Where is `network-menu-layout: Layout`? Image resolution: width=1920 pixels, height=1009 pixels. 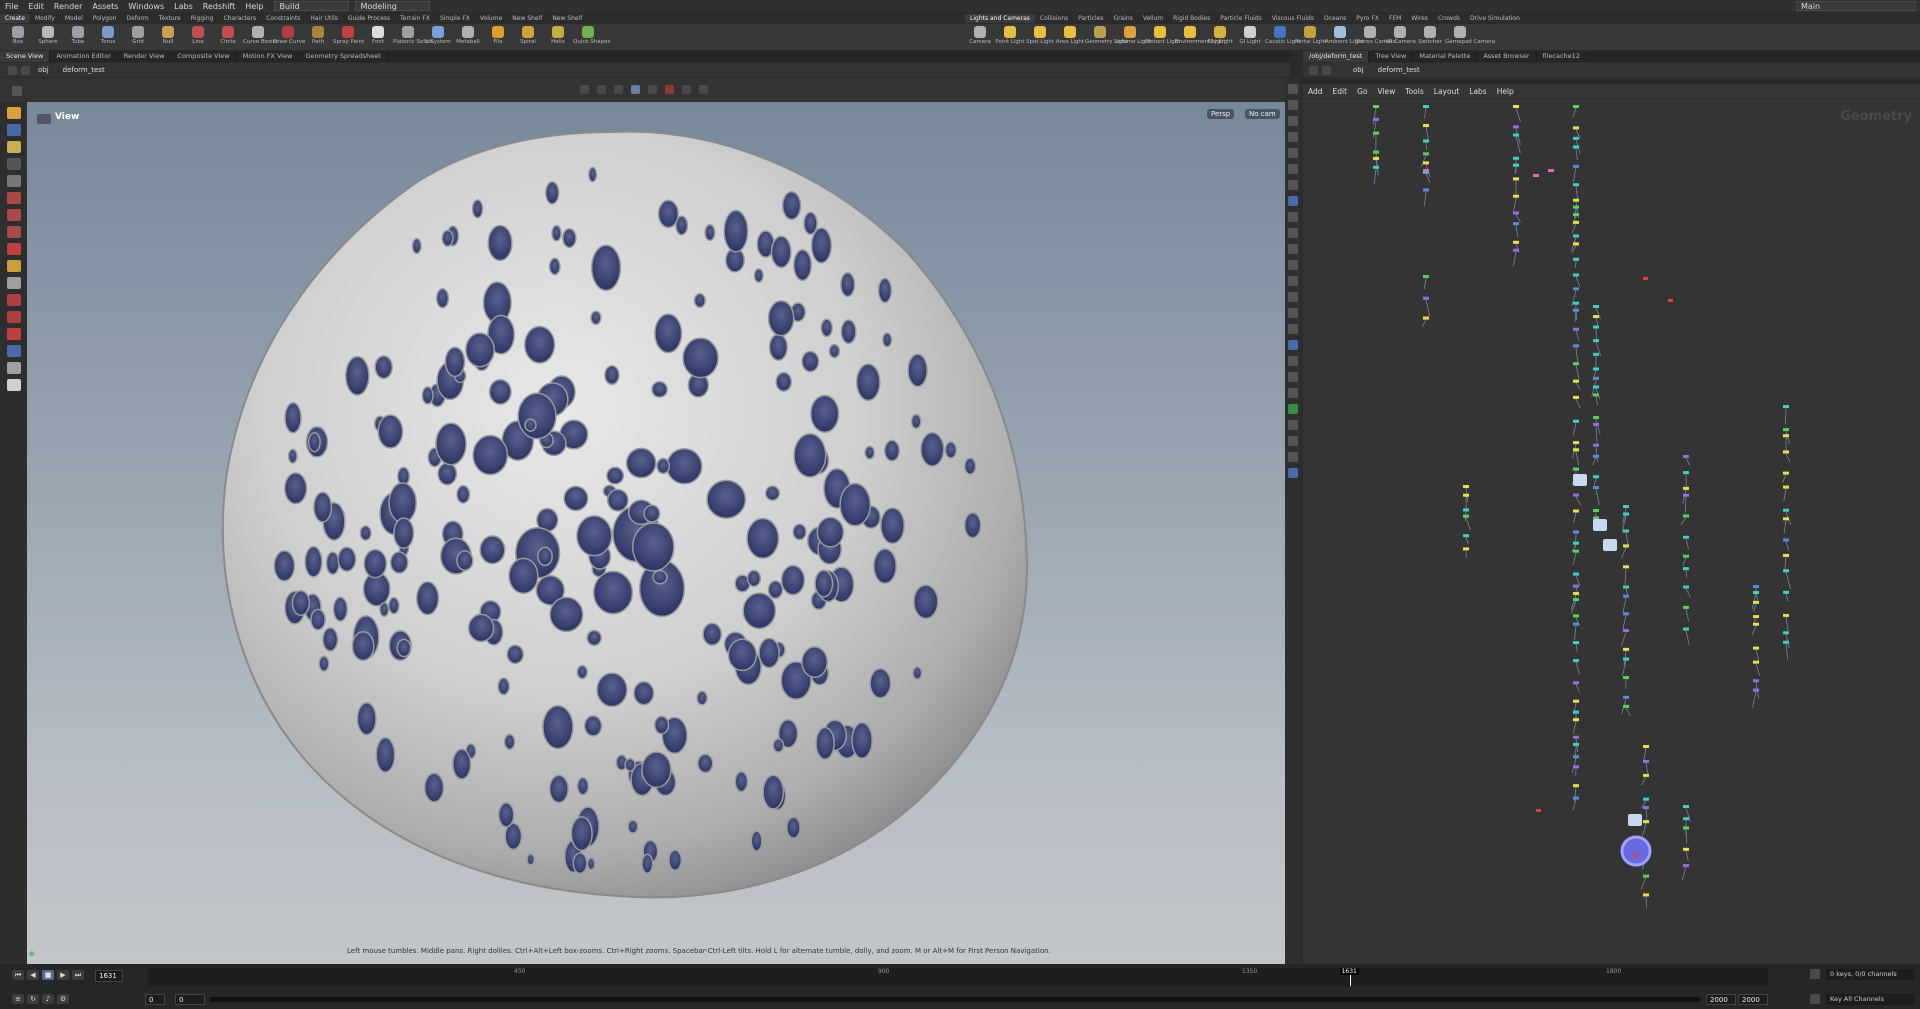 network-menu-layout: Layout is located at coordinates (1447, 91).